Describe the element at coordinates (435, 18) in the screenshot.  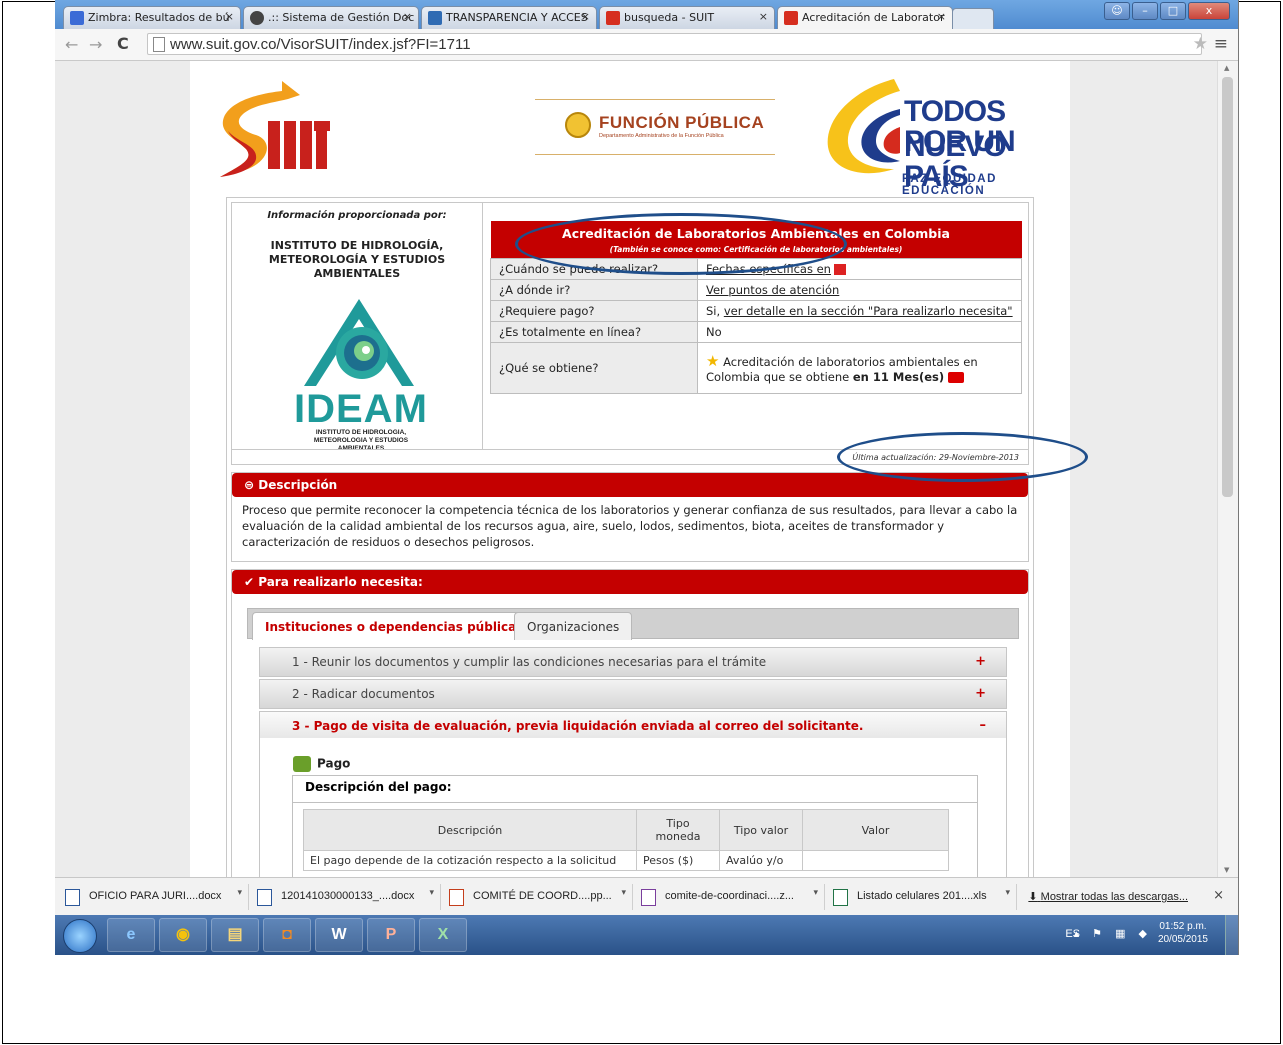
I see `document-favicon-icon` at that location.